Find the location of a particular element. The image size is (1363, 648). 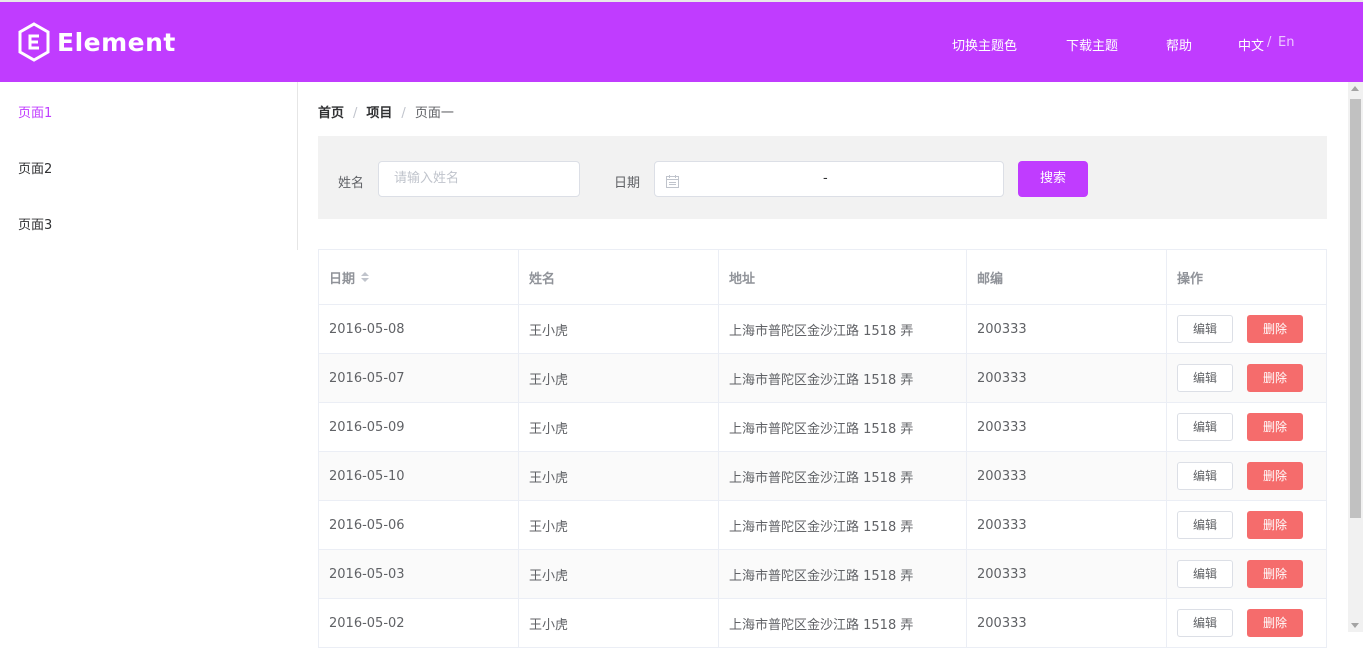

table-row: 2016-05-03 王小虎 上海市普陀区金沙江路 1518 弄 200333 编辑 删除 is located at coordinates (822, 574).